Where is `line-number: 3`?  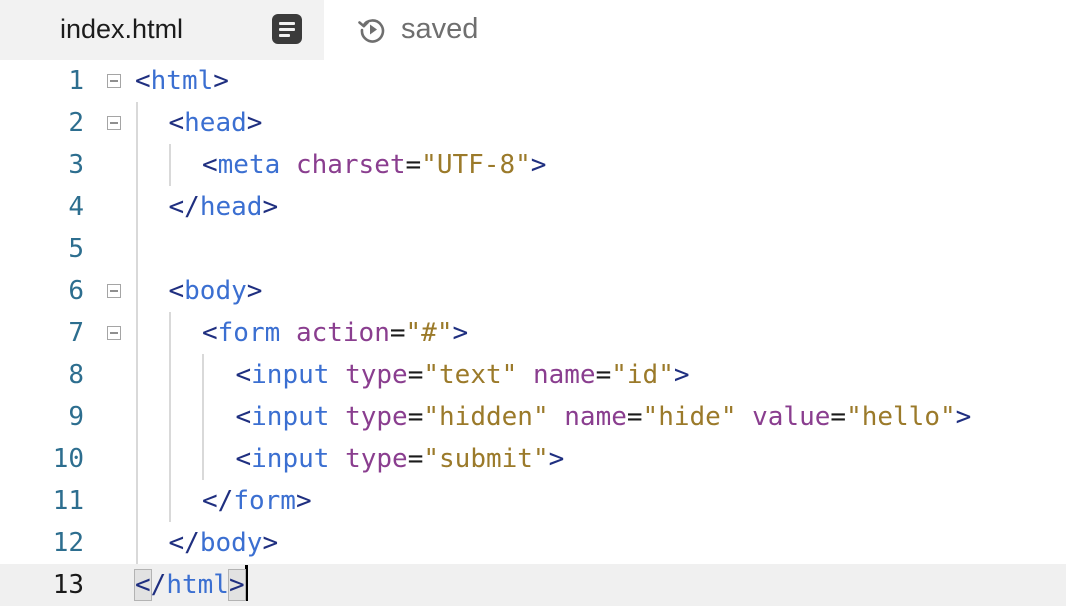
line-number: 3 is located at coordinates (76, 165).